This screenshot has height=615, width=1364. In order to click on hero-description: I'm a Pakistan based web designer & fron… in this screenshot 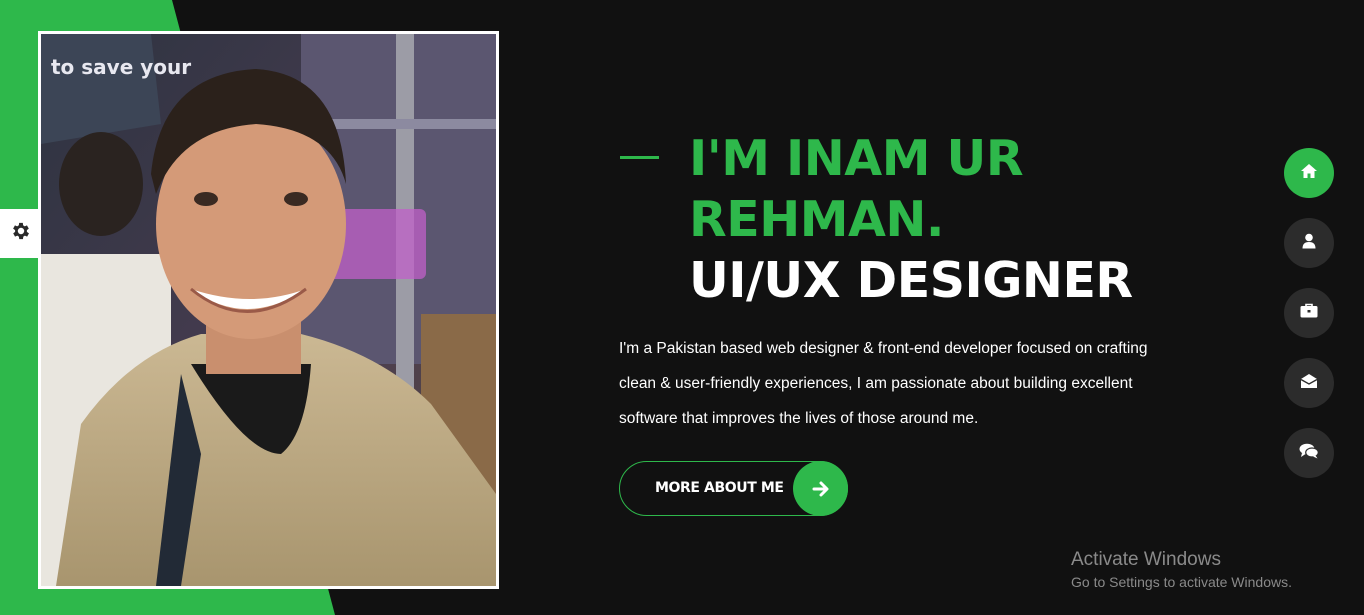, I will do `click(883, 383)`.